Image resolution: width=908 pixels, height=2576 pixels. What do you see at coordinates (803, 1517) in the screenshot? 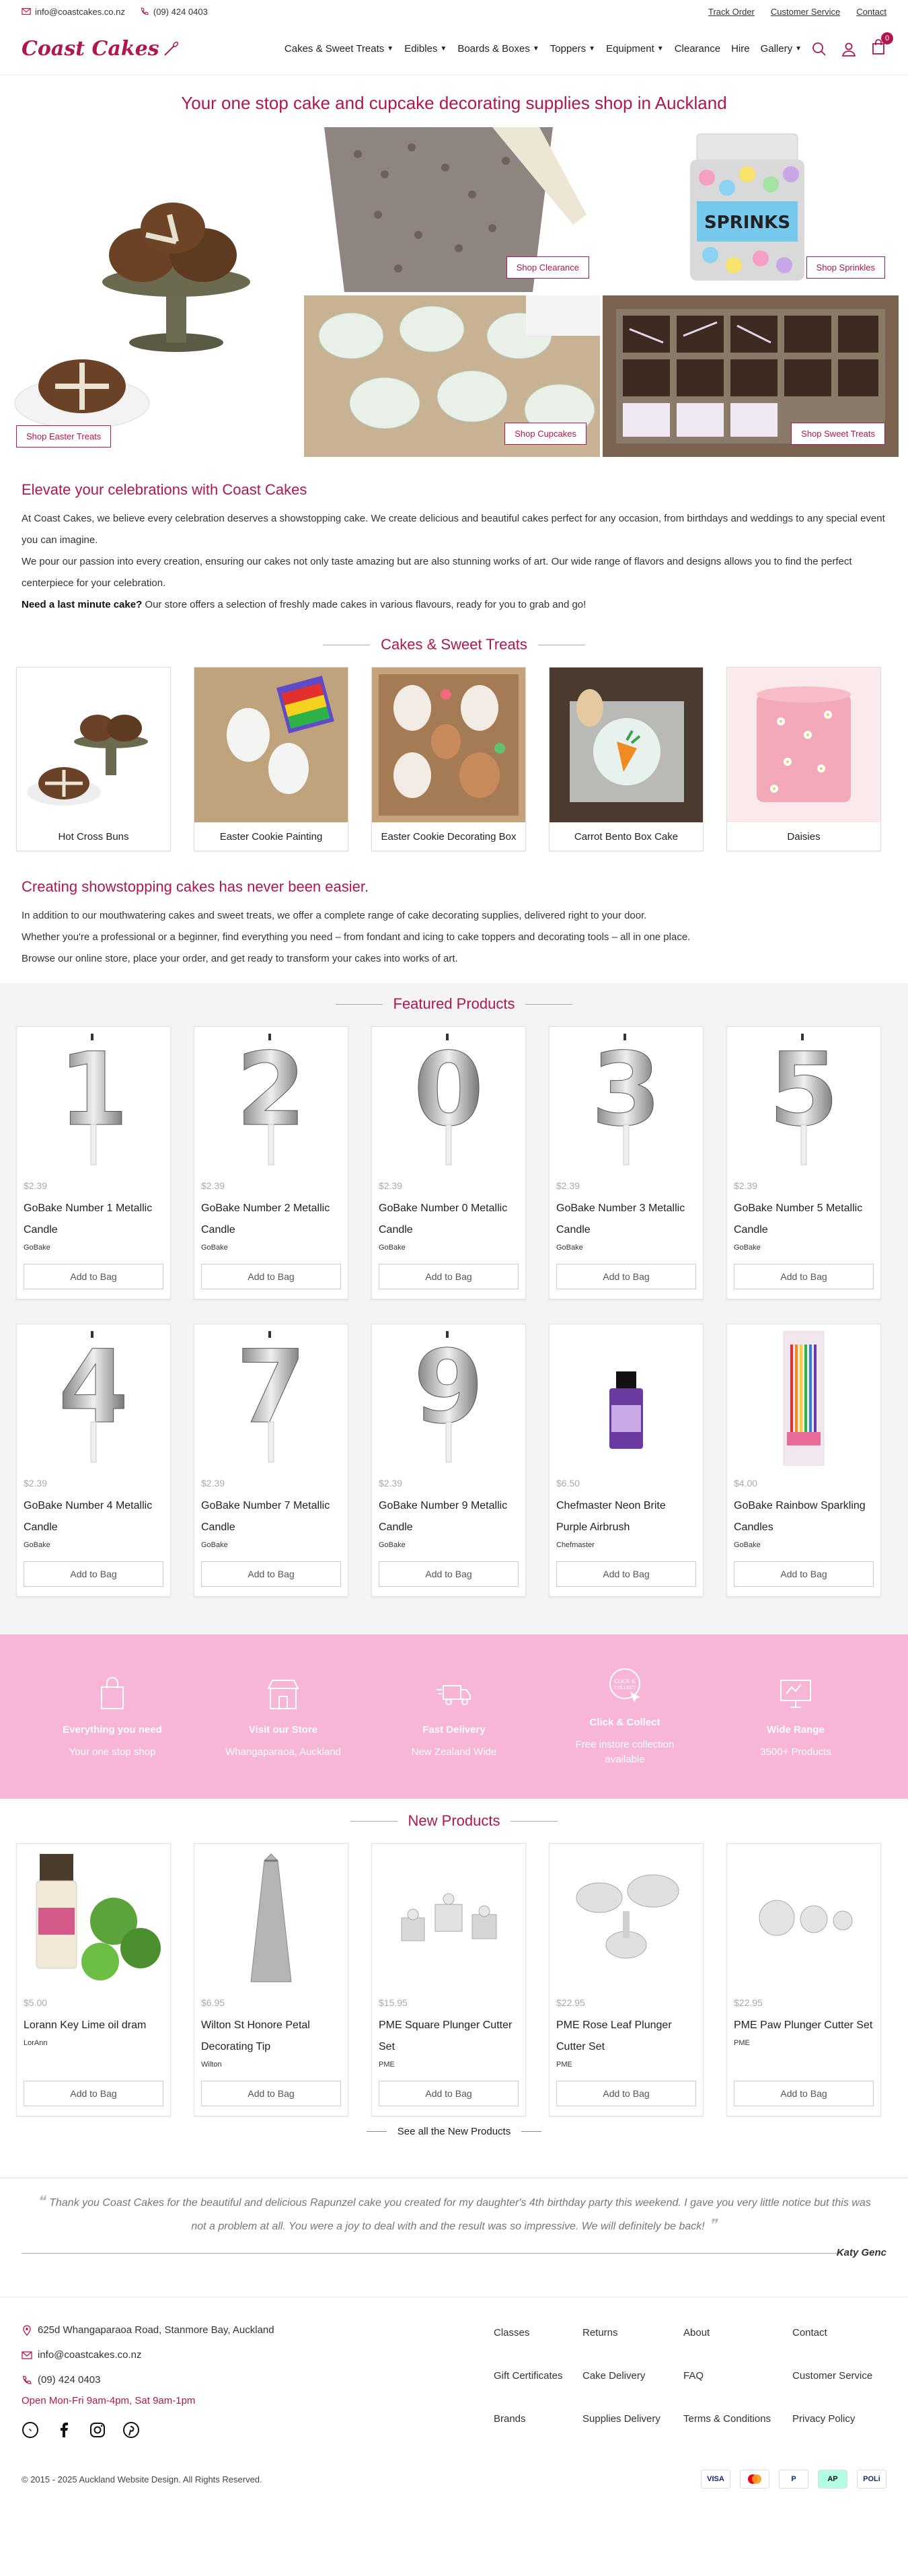
I see `product-name: GoBake Rainbow Sparkling Candles` at bounding box center [803, 1517].